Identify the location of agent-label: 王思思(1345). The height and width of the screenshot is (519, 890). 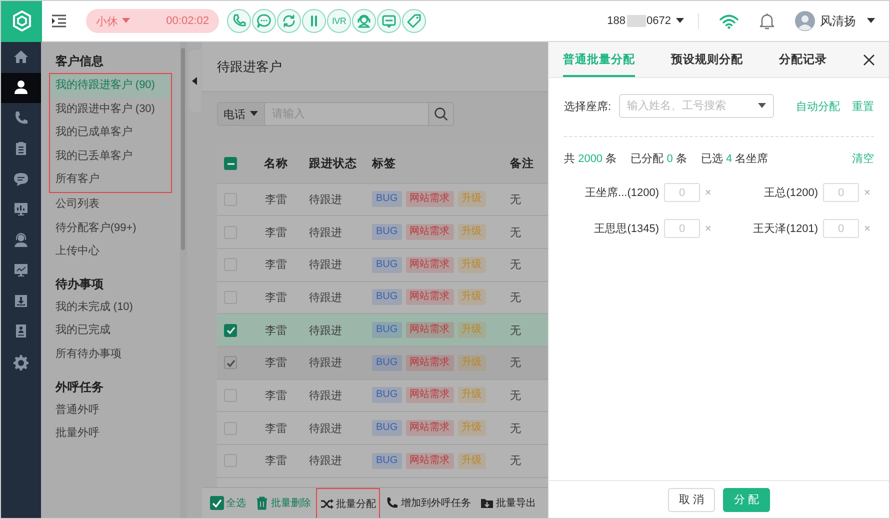
(627, 229).